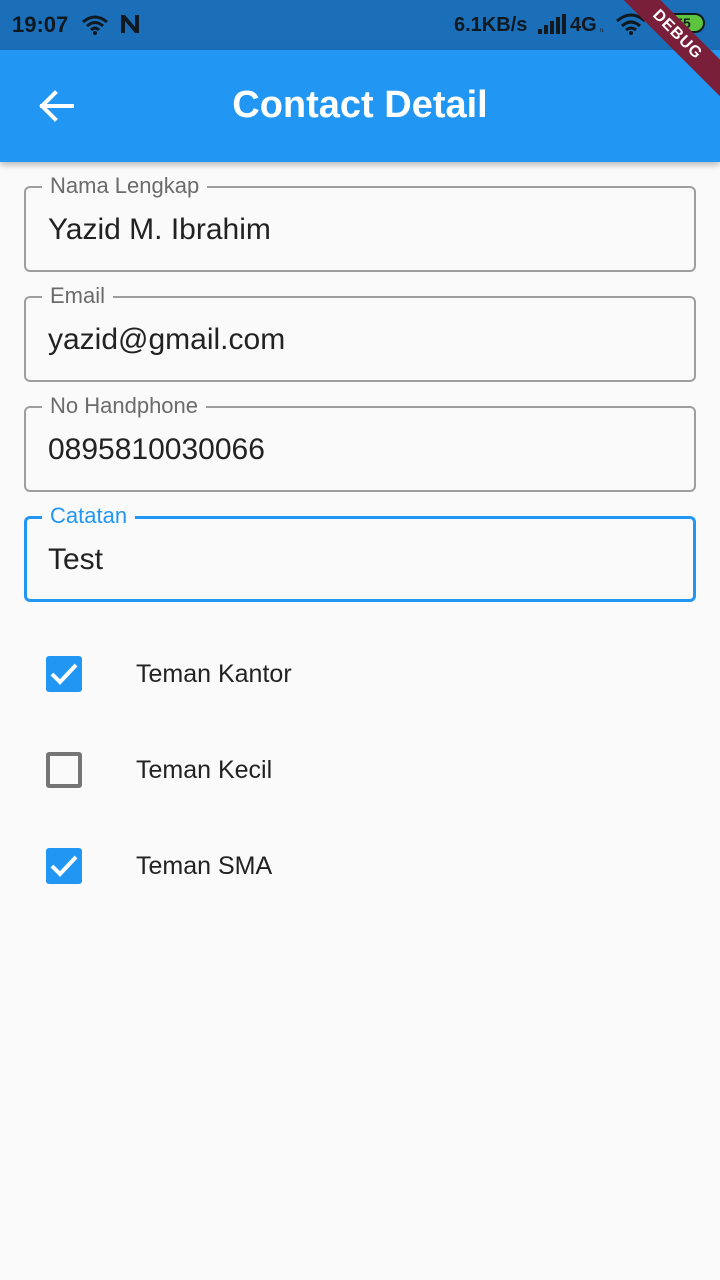 The width and height of the screenshot is (720, 1280). Describe the element at coordinates (358, 340) in the screenshot. I see `email-input` at that location.